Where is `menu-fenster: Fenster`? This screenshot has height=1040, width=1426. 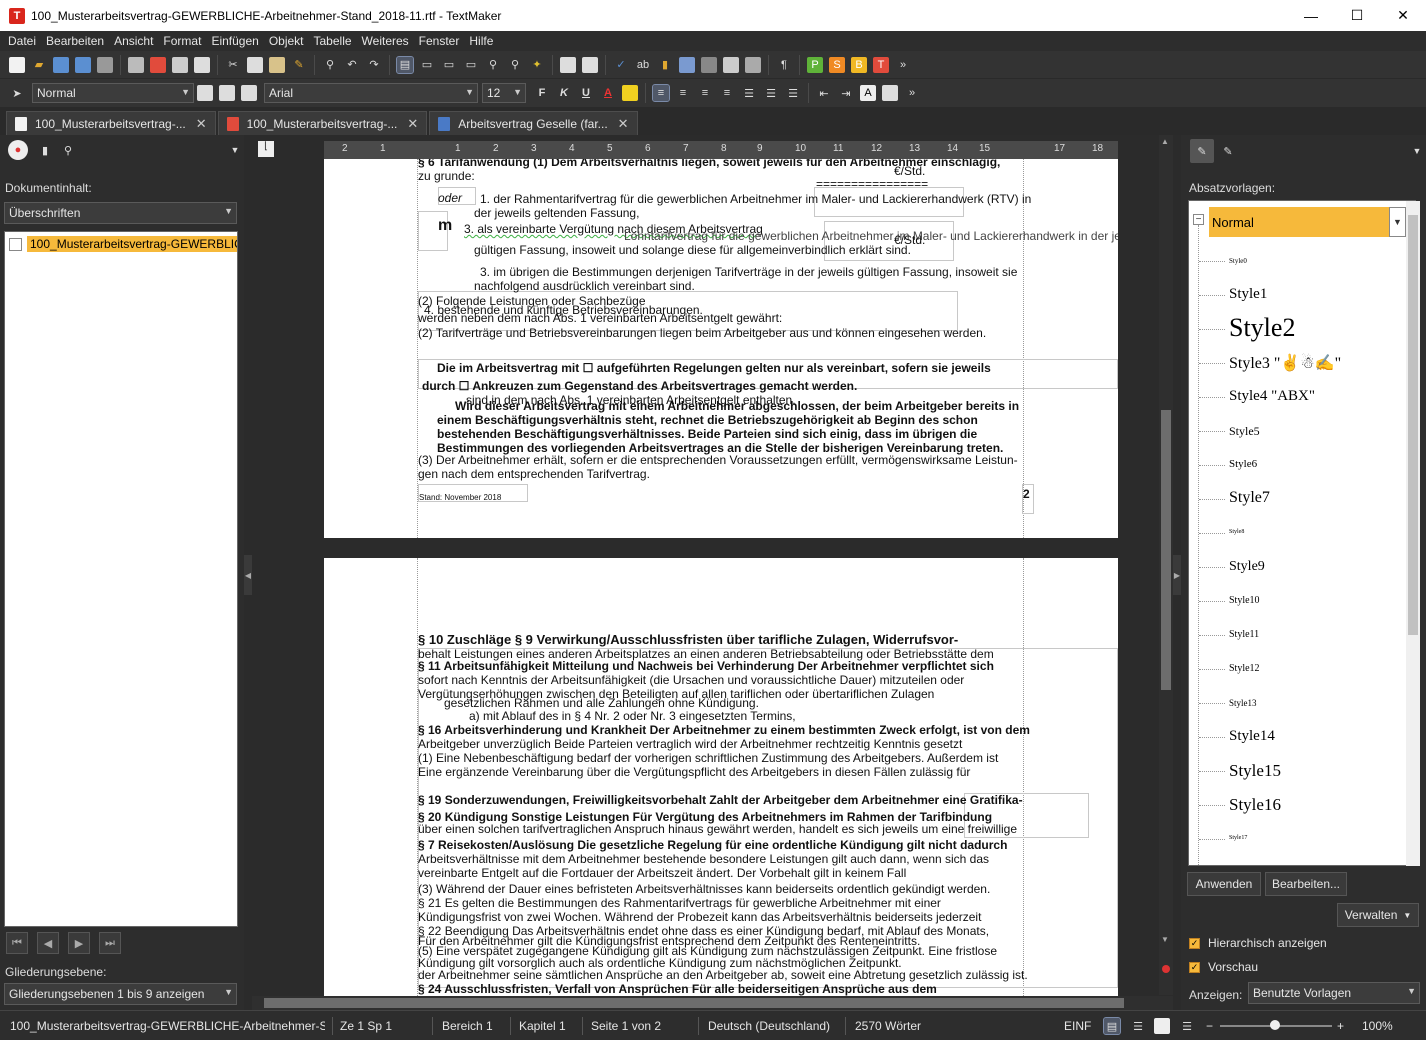
menu-fenster: Fenster is located at coordinates (439, 41).